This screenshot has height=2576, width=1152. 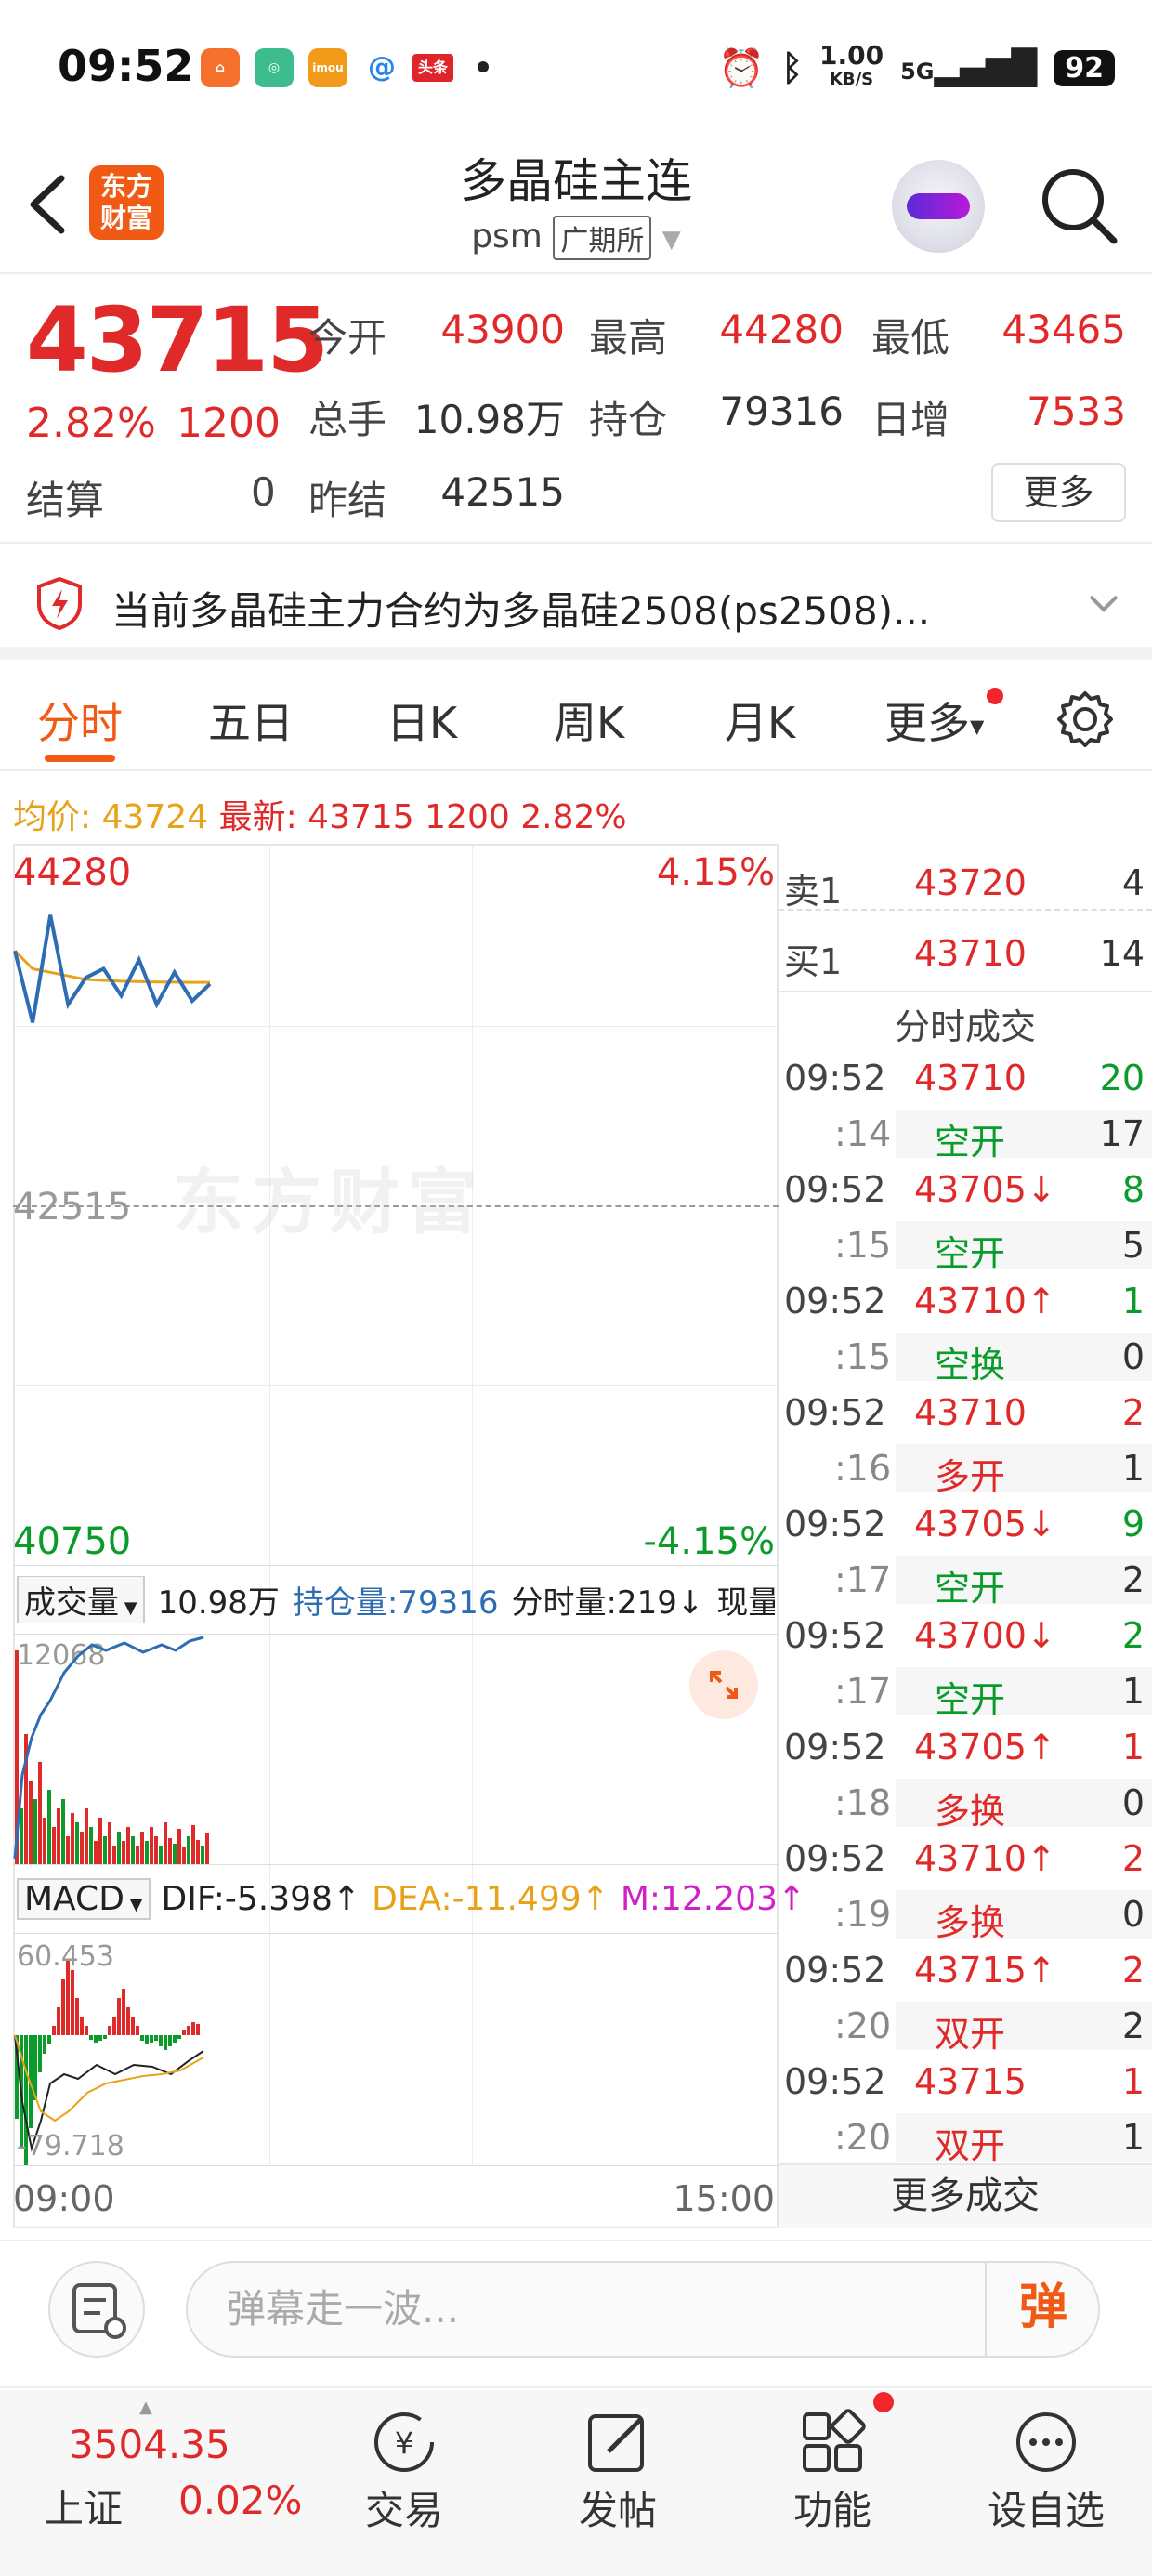 I want to click on more-dots-icon, so click(x=1046, y=2442).